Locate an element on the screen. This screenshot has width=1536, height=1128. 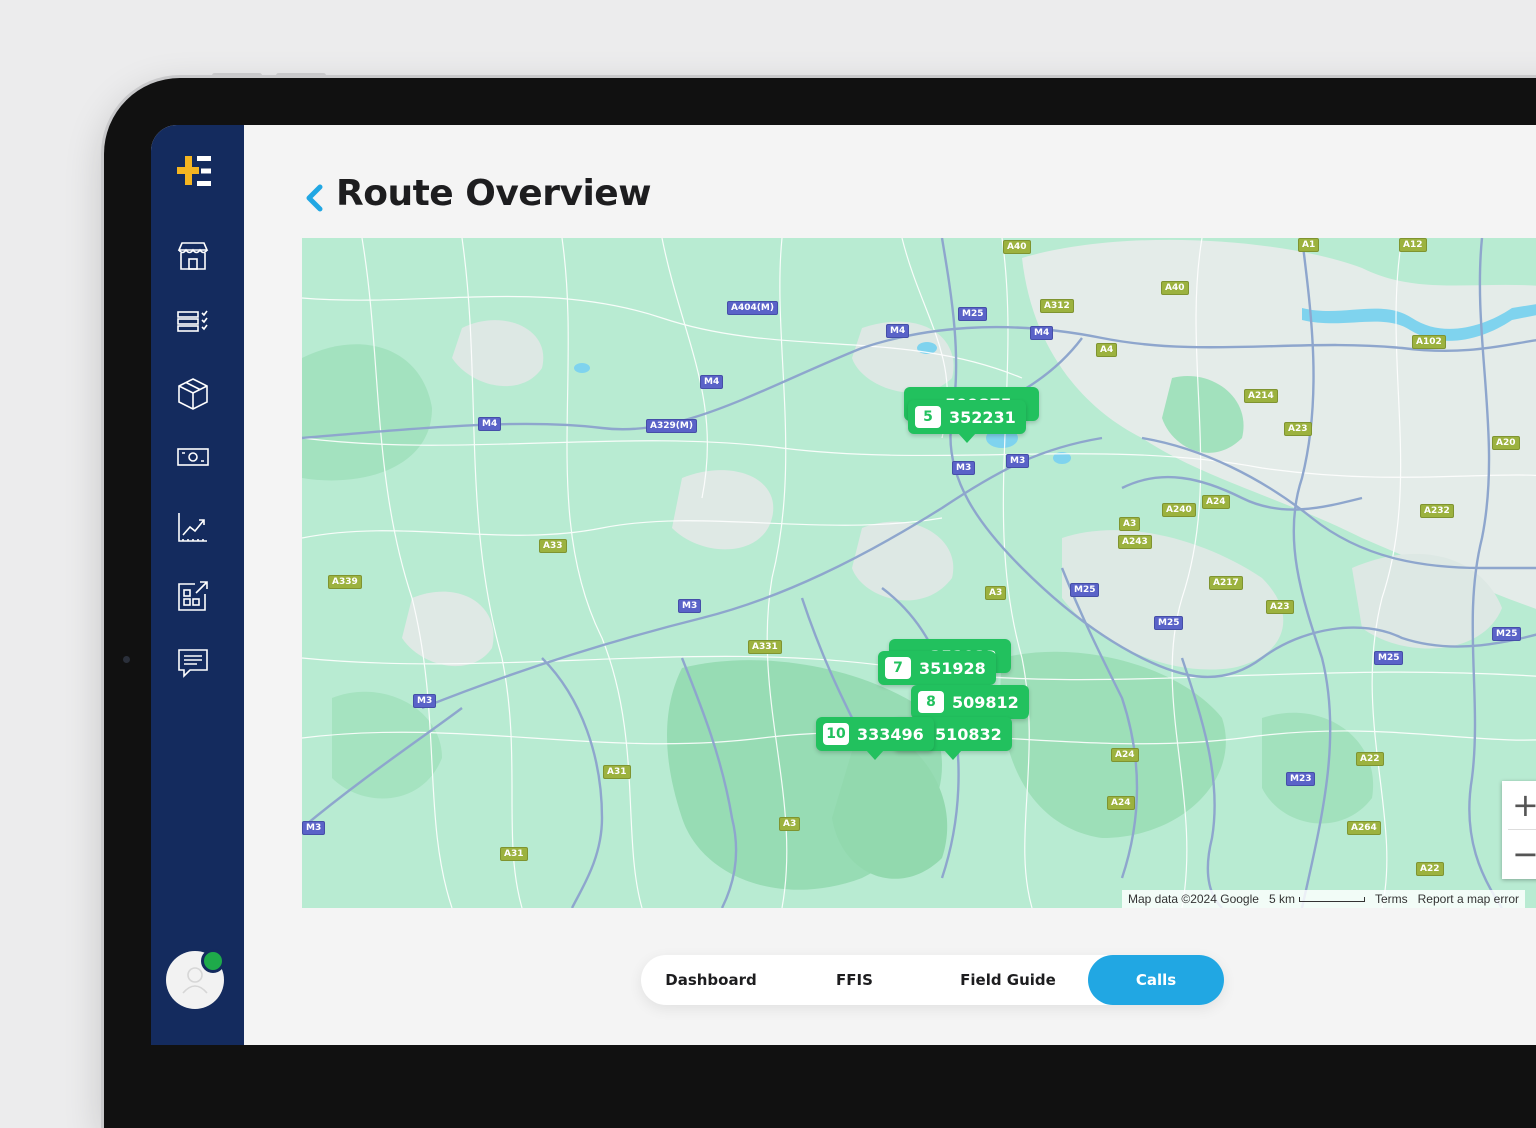
map-scale-bar is located at coordinates (1331, 899).